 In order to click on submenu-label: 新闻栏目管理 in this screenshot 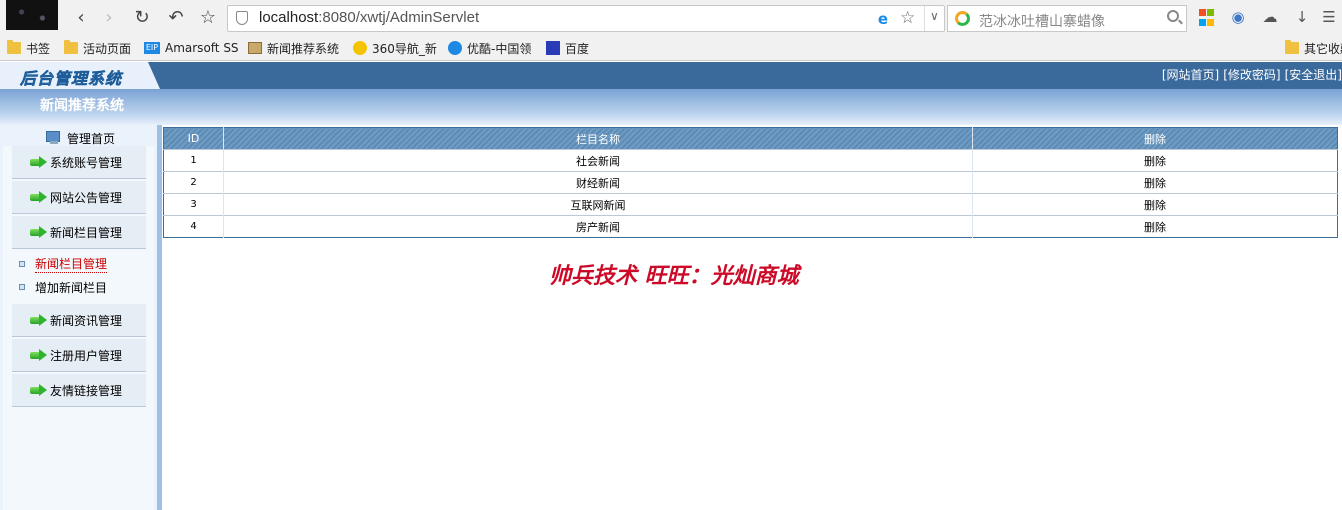, I will do `click(71, 265)`.